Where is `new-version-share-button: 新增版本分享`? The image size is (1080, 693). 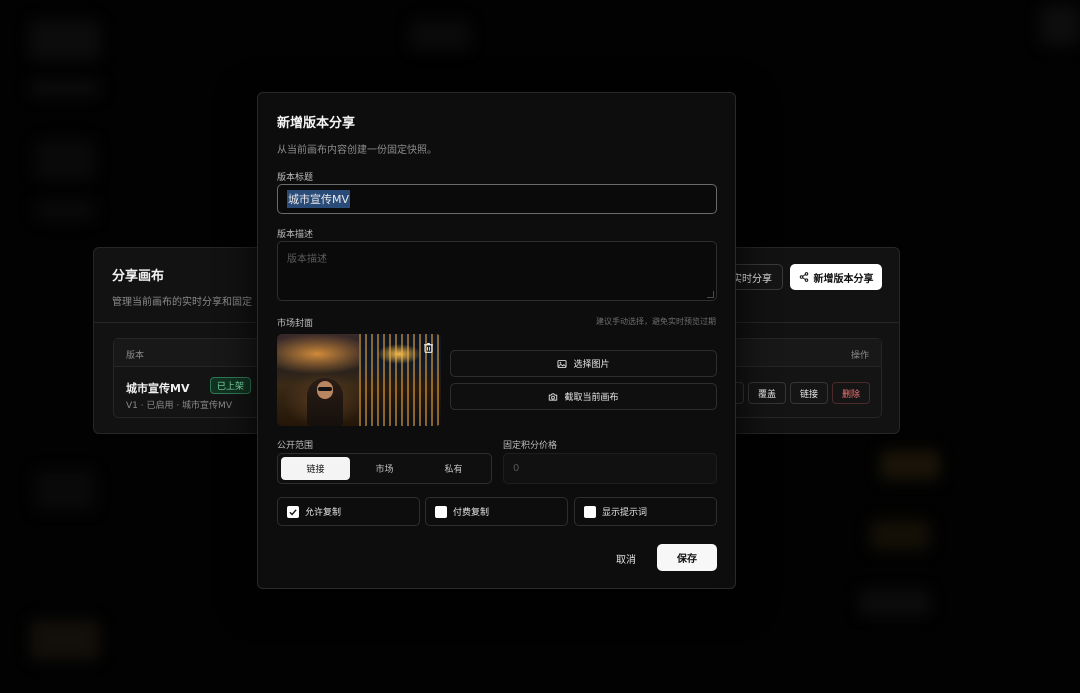 new-version-share-button: 新增版本分享 is located at coordinates (836, 277).